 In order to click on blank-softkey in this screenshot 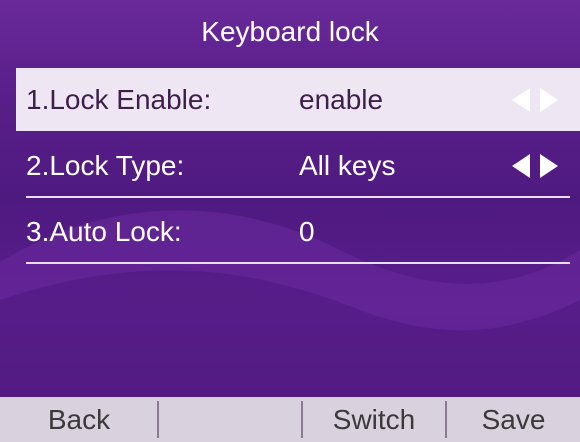, I will do `click(230, 419)`.